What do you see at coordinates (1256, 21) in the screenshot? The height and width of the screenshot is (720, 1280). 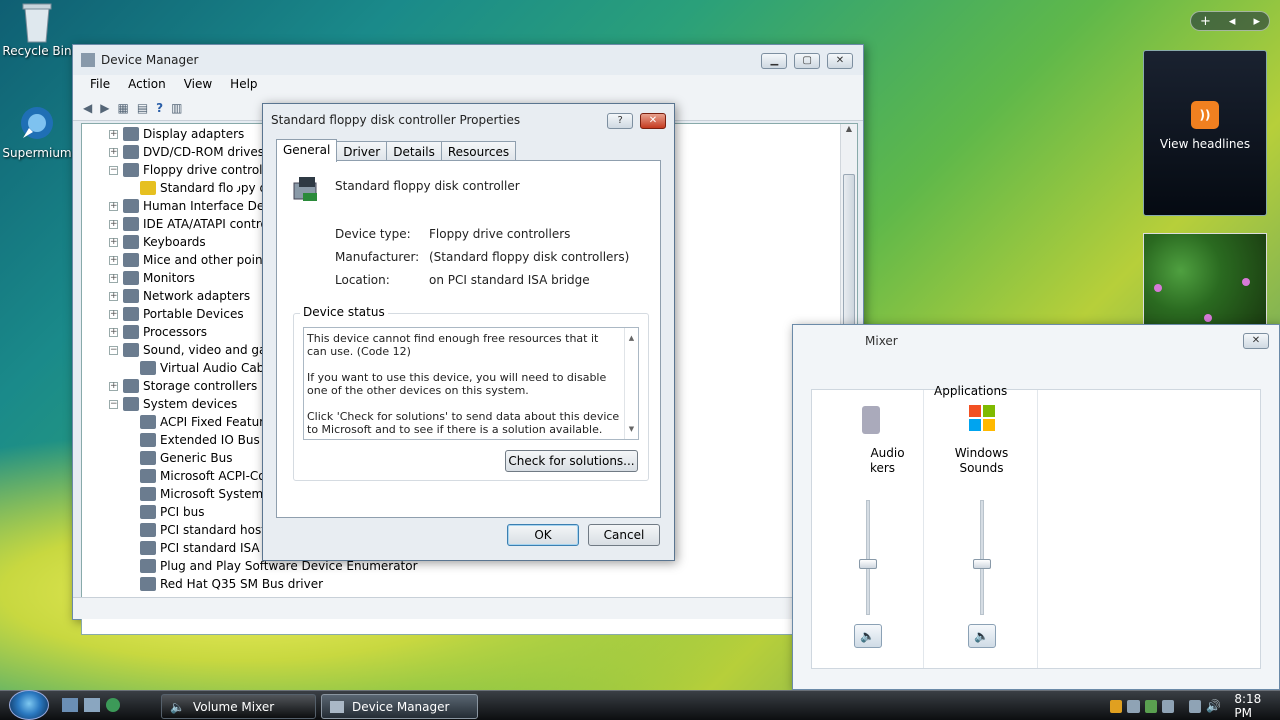 I see `sidebar-next-button: ▸` at bounding box center [1256, 21].